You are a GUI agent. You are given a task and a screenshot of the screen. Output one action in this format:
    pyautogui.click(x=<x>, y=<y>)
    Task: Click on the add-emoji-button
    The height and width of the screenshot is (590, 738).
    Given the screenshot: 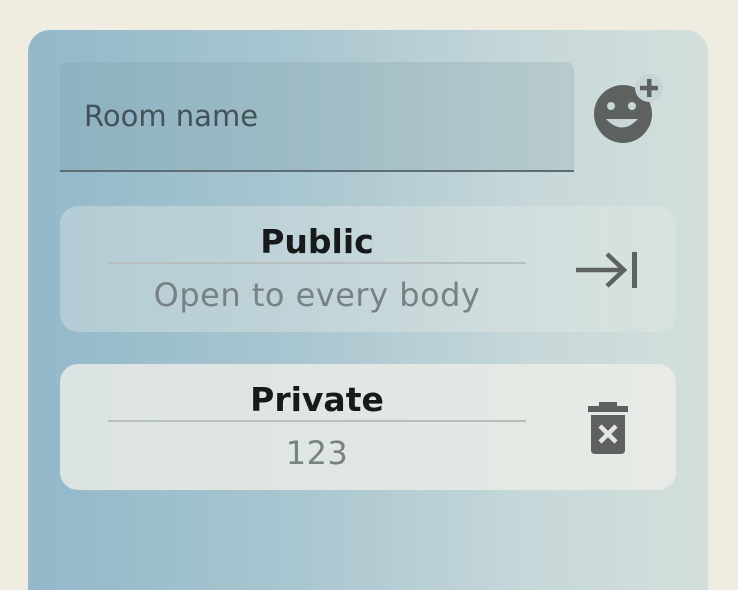 What is the action you would take?
    pyautogui.click(x=628, y=111)
    